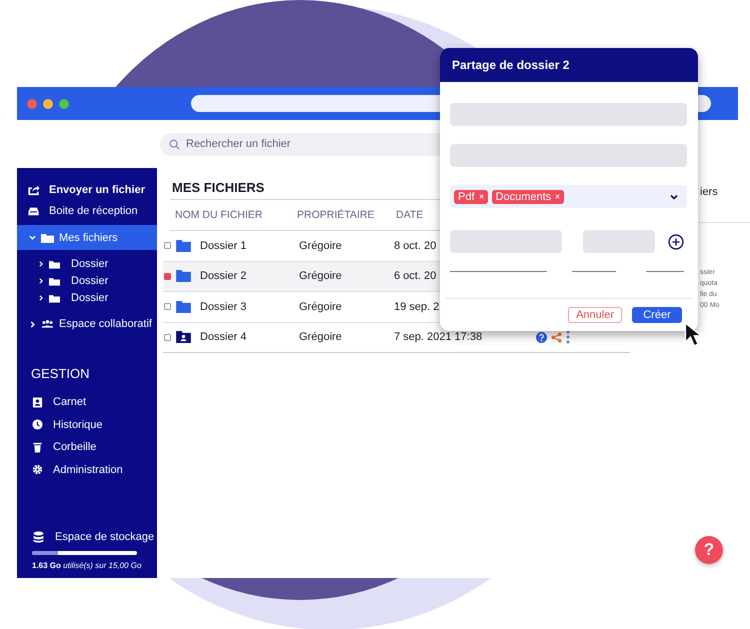 This screenshot has width=750, height=629. I want to click on sidebar-item: Mes fichiers, so click(87, 237).